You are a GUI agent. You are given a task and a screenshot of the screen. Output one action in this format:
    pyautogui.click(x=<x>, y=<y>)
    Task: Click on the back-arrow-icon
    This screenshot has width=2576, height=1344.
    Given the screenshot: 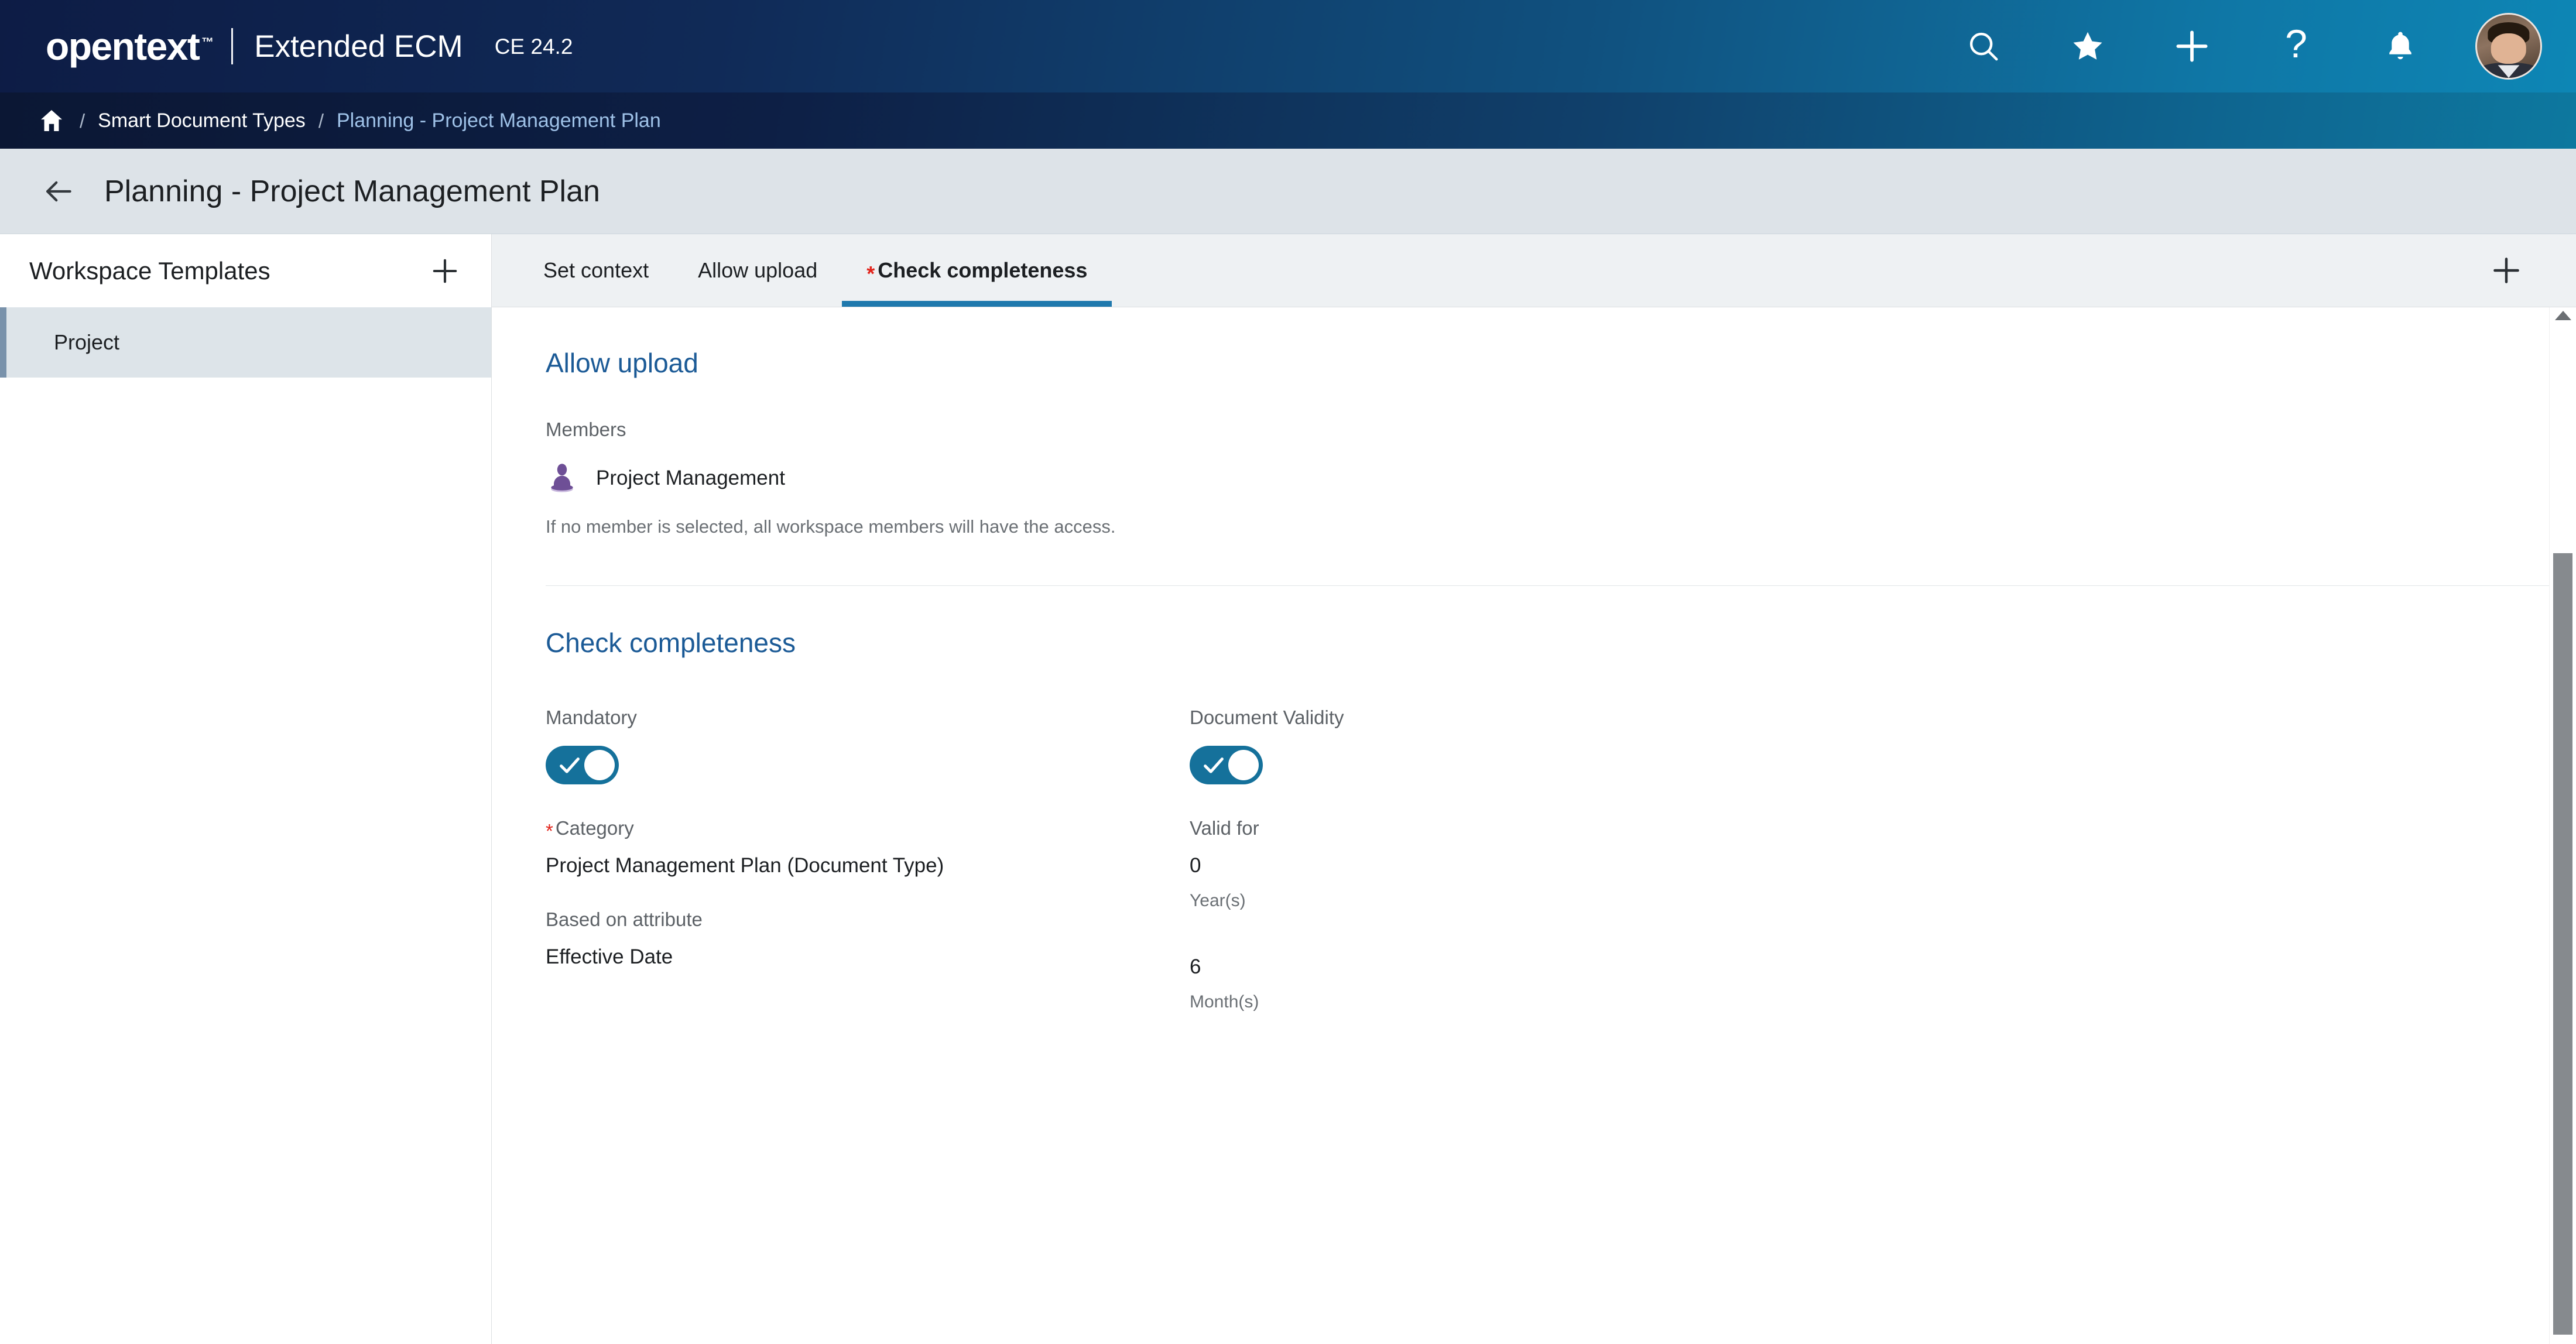 What is the action you would take?
    pyautogui.click(x=58, y=191)
    